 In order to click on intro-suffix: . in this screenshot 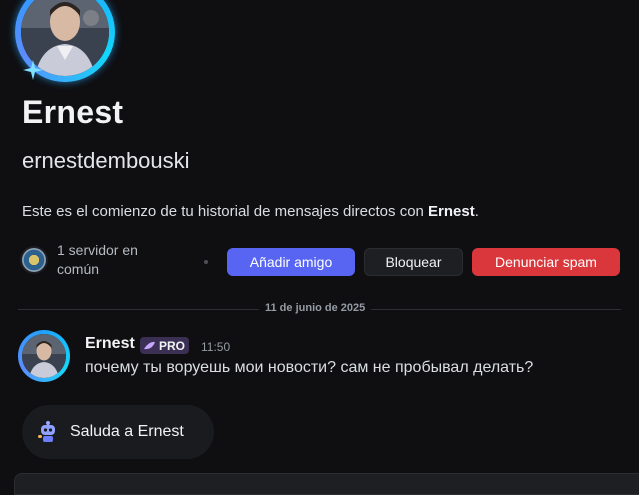, I will do `click(476, 211)`.